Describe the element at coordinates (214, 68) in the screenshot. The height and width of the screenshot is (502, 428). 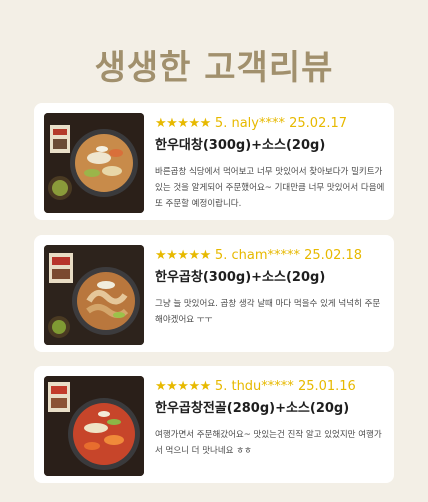
I see `page-title: 생생한 고객리뷰` at that location.